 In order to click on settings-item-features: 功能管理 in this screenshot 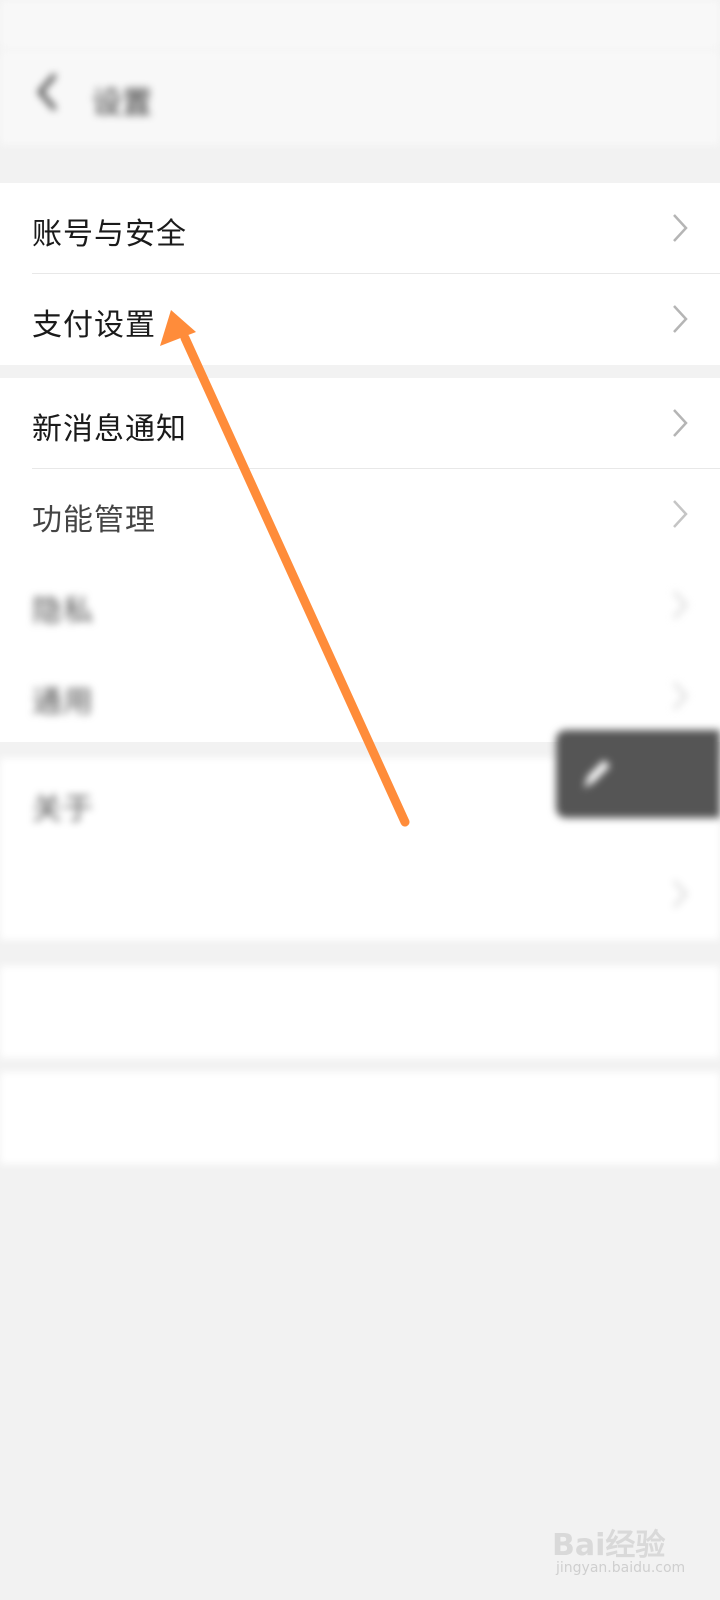, I will do `click(360, 514)`.